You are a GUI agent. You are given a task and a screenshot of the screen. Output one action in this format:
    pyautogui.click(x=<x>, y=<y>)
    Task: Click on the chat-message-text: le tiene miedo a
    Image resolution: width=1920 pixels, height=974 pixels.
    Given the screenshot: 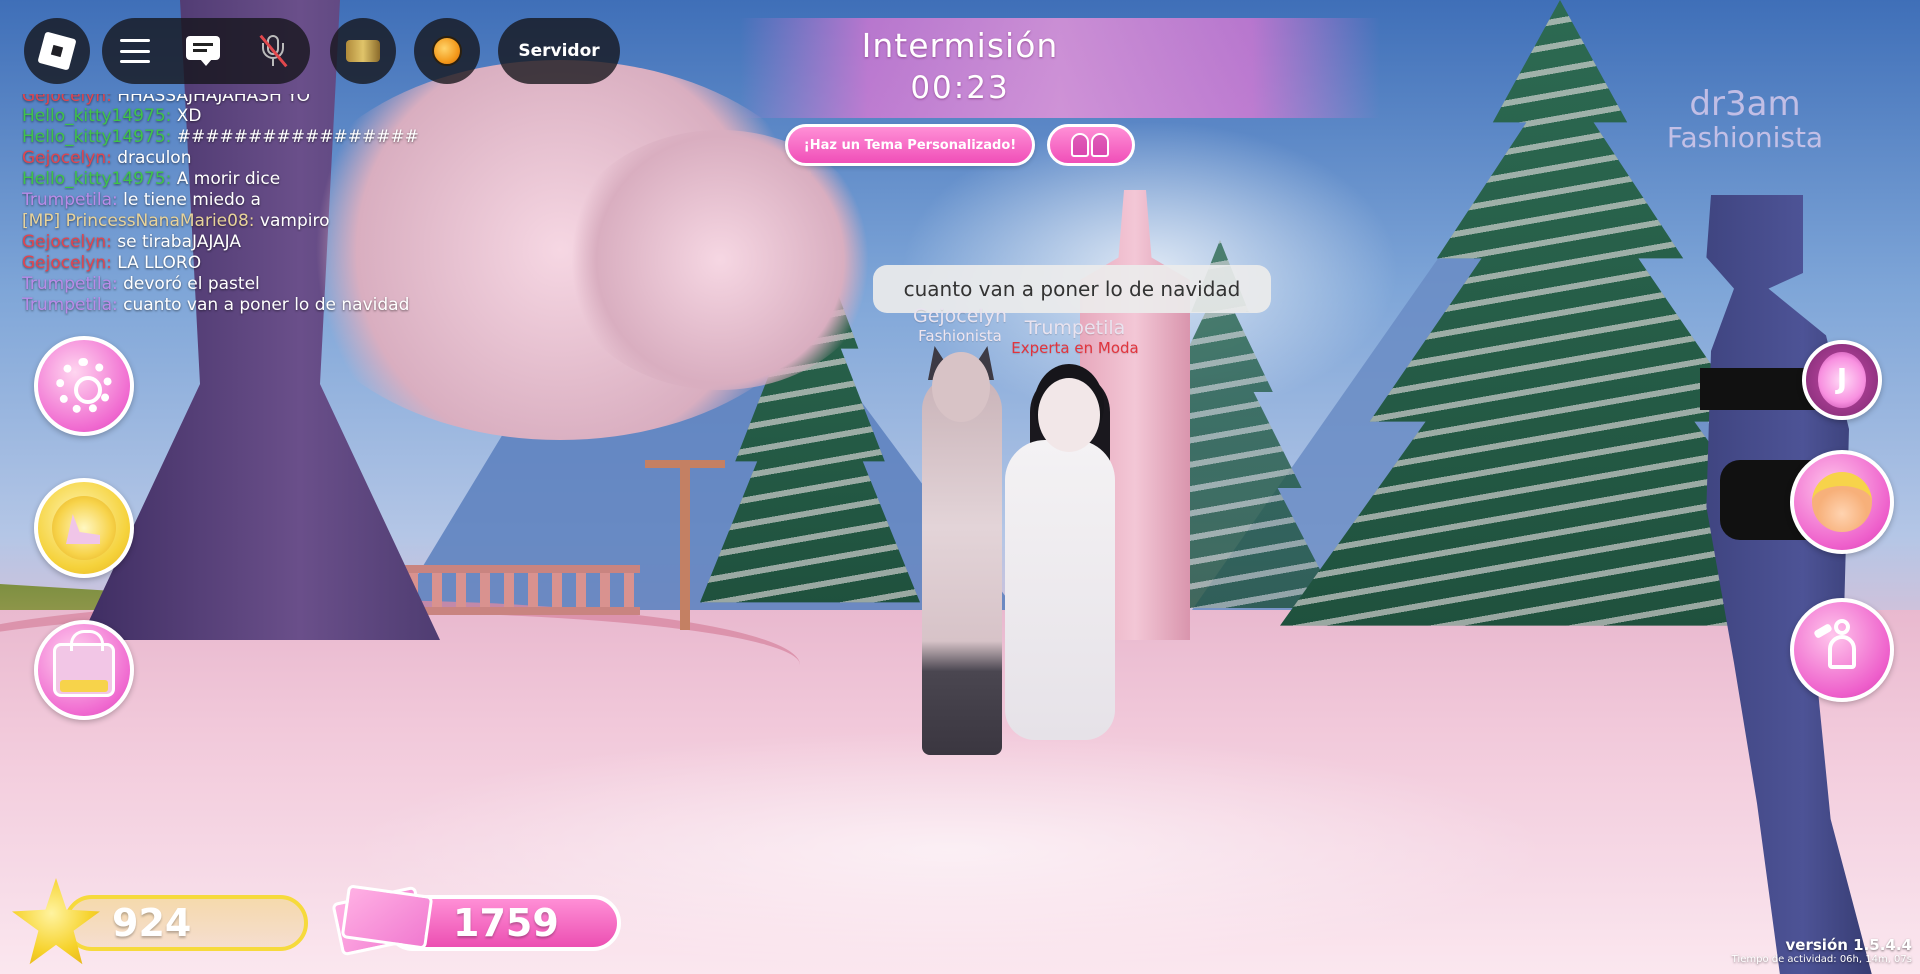 What is the action you would take?
    pyautogui.click(x=192, y=200)
    